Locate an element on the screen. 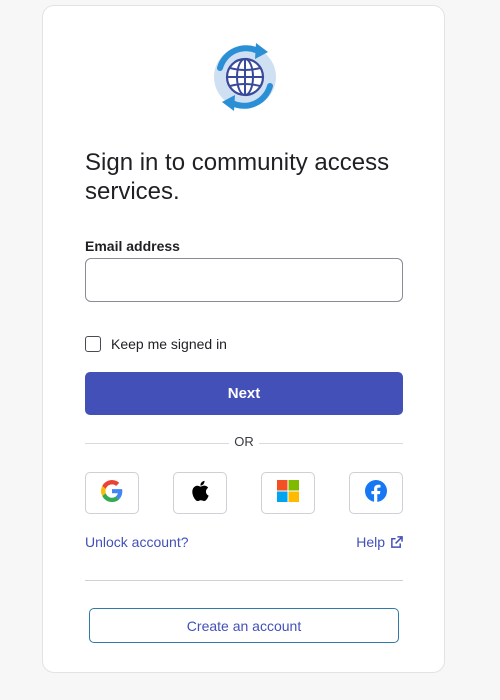  social-login-row is located at coordinates (244, 493).